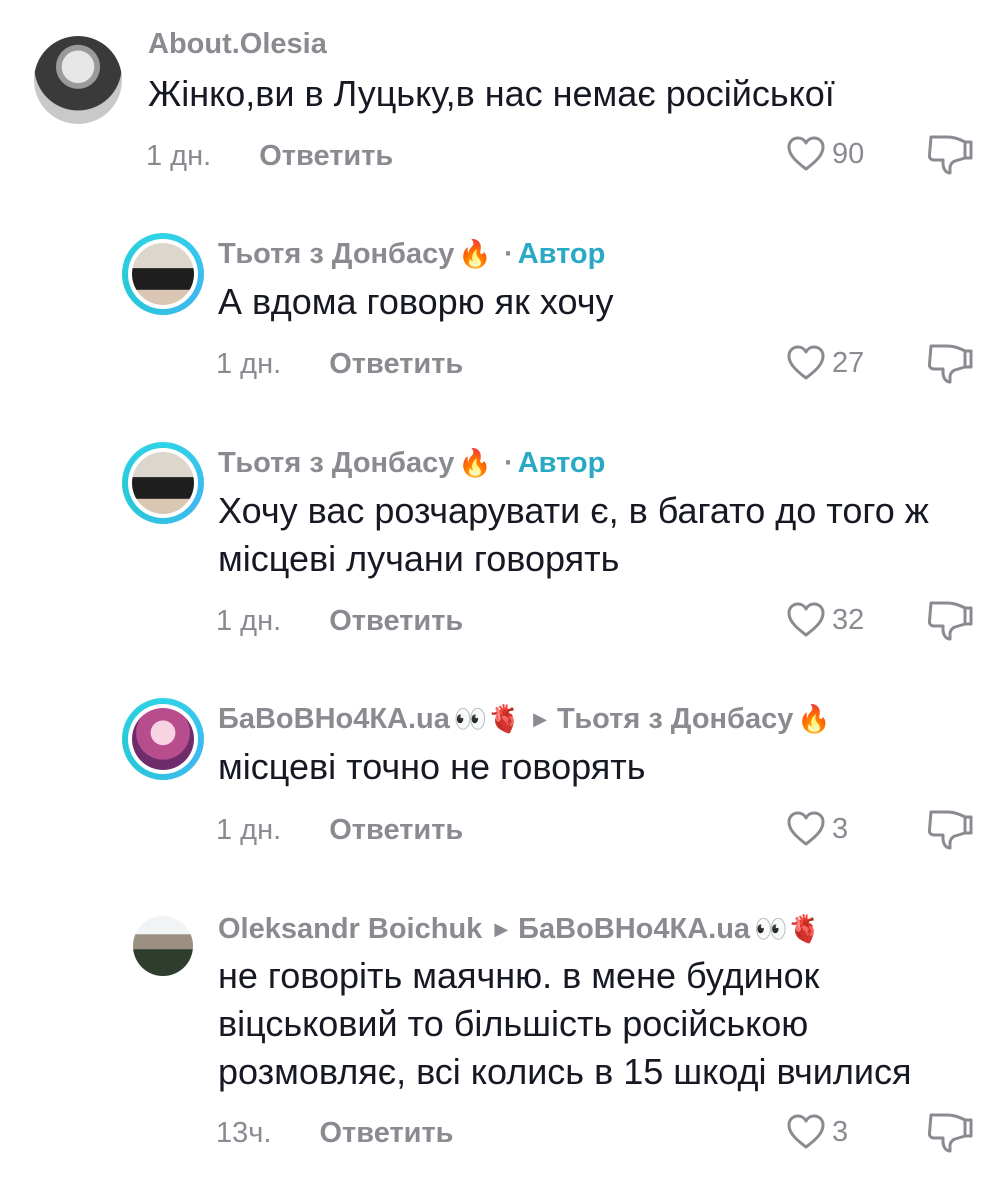 This screenshot has height=1200, width=1002. What do you see at coordinates (432, 766) in the screenshot?
I see `comment-text: місцеві точно не говорять` at bounding box center [432, 766].